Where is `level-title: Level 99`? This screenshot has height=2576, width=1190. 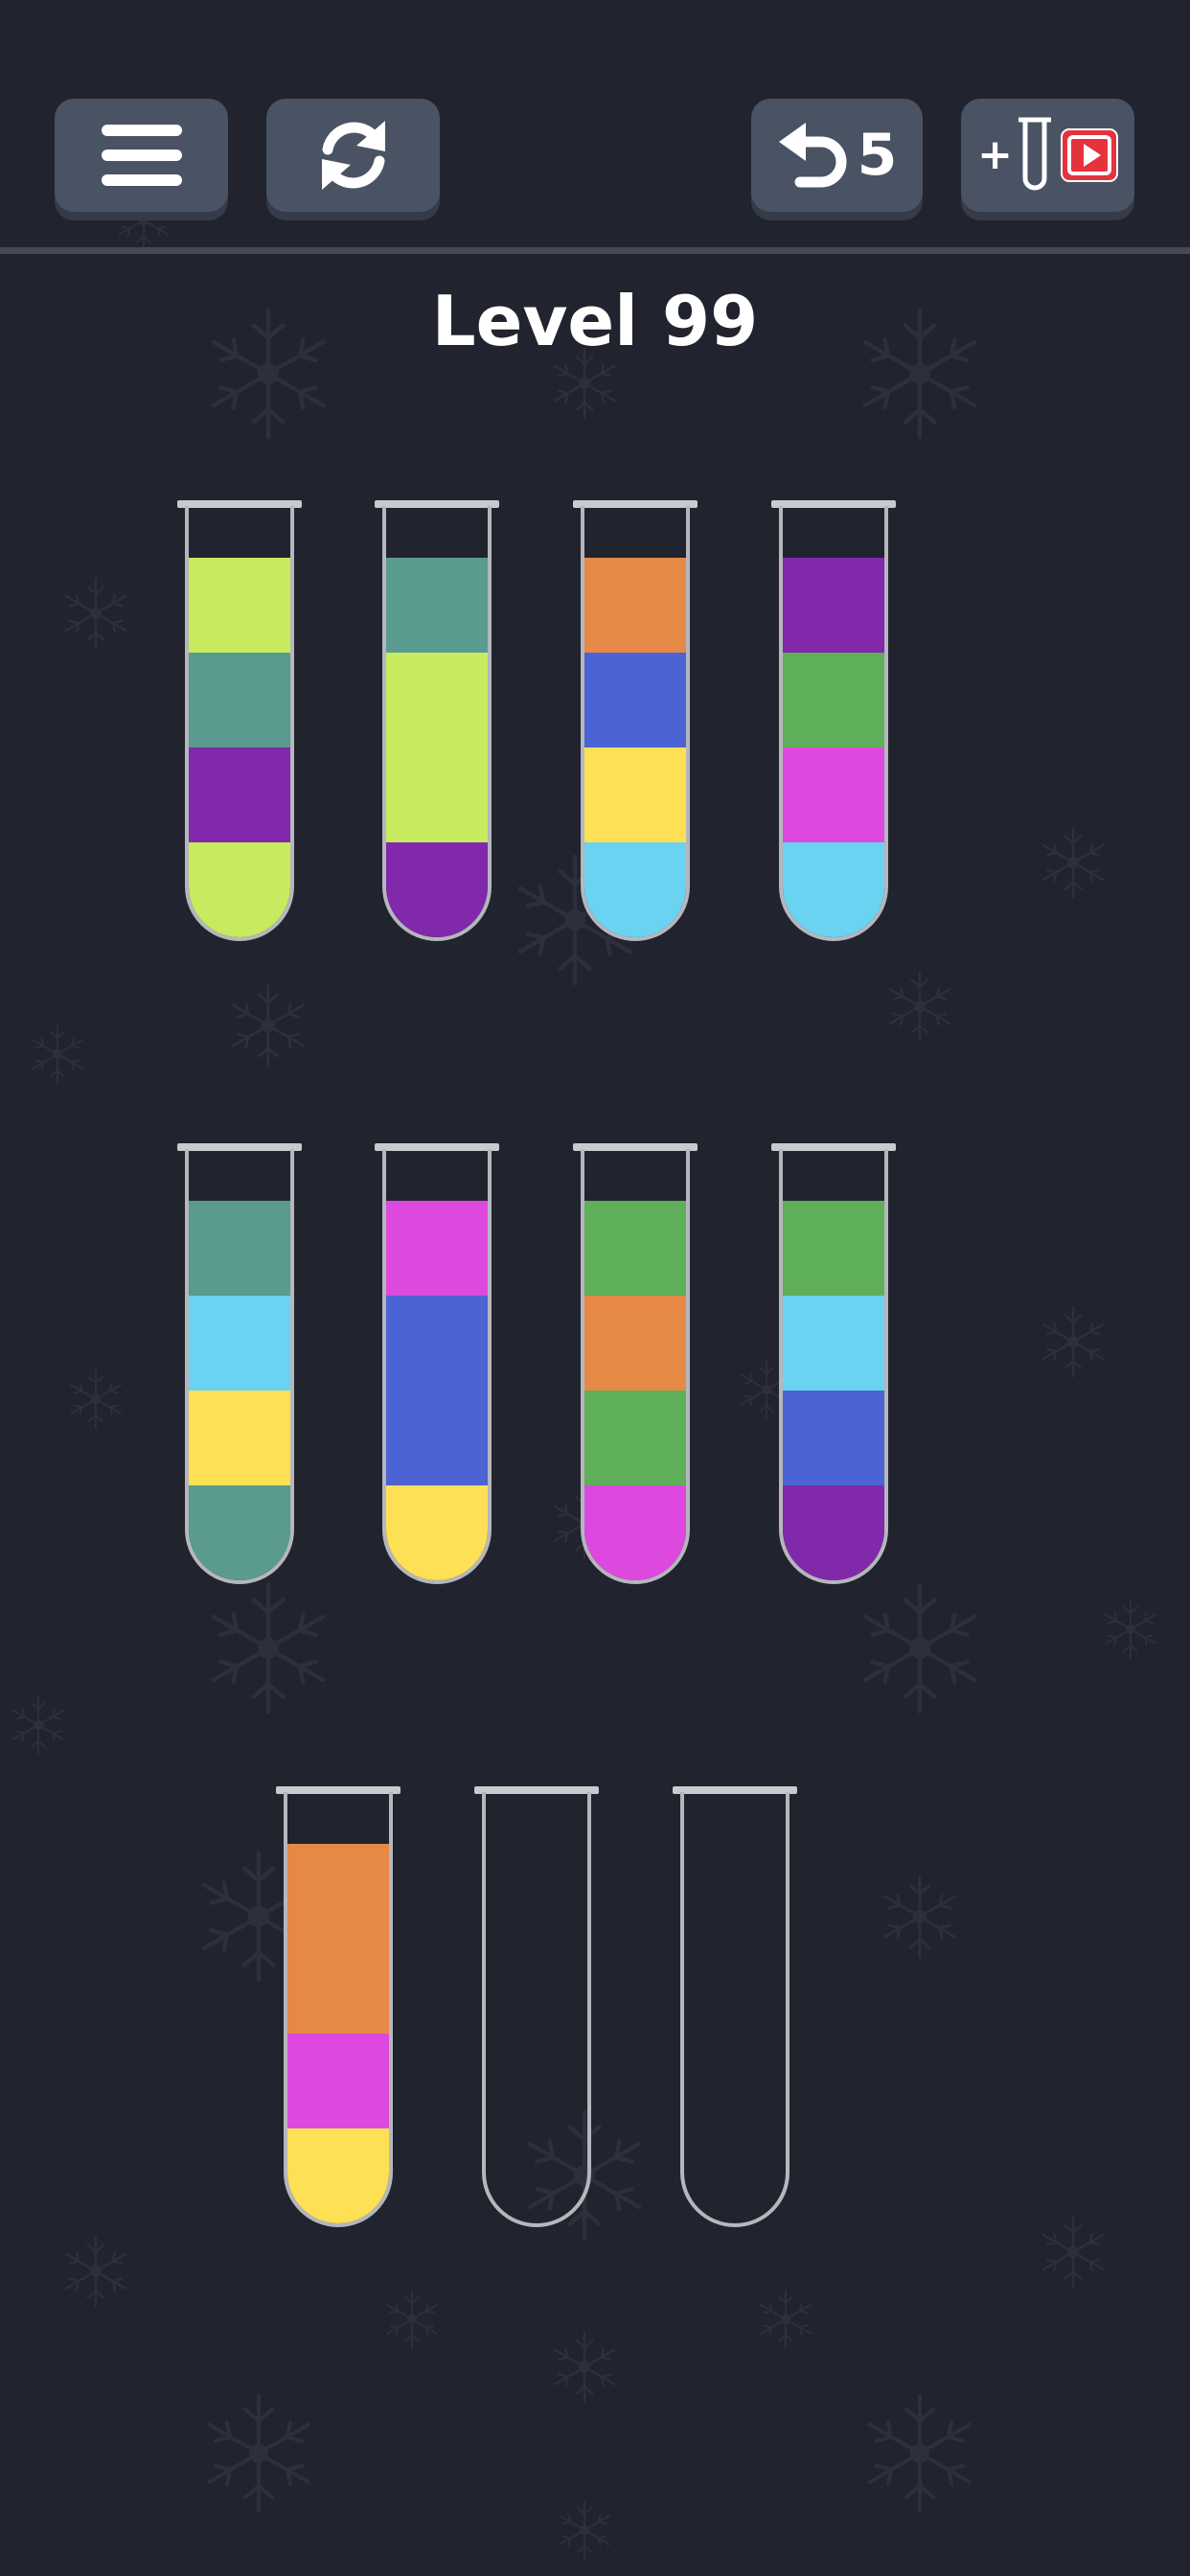 level-title: Level 99 is located at coordinates (595, 321).